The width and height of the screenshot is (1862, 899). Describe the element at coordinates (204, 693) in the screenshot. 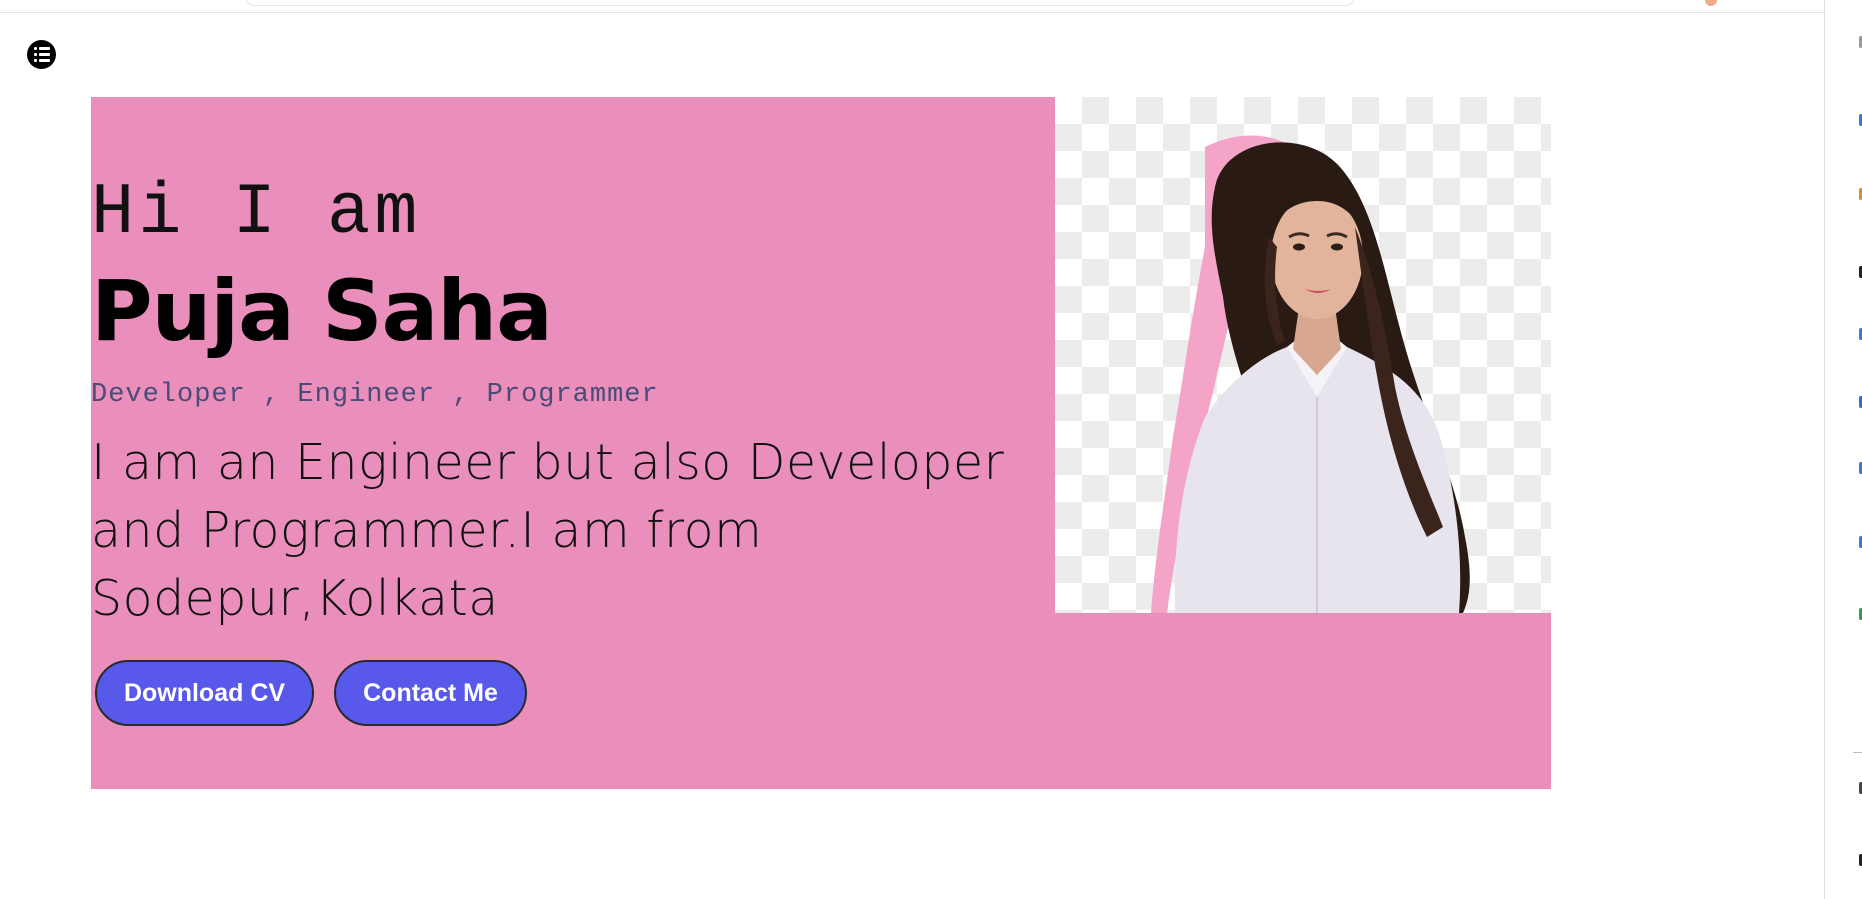

I see `download-cv-button: Download CV` at that location.